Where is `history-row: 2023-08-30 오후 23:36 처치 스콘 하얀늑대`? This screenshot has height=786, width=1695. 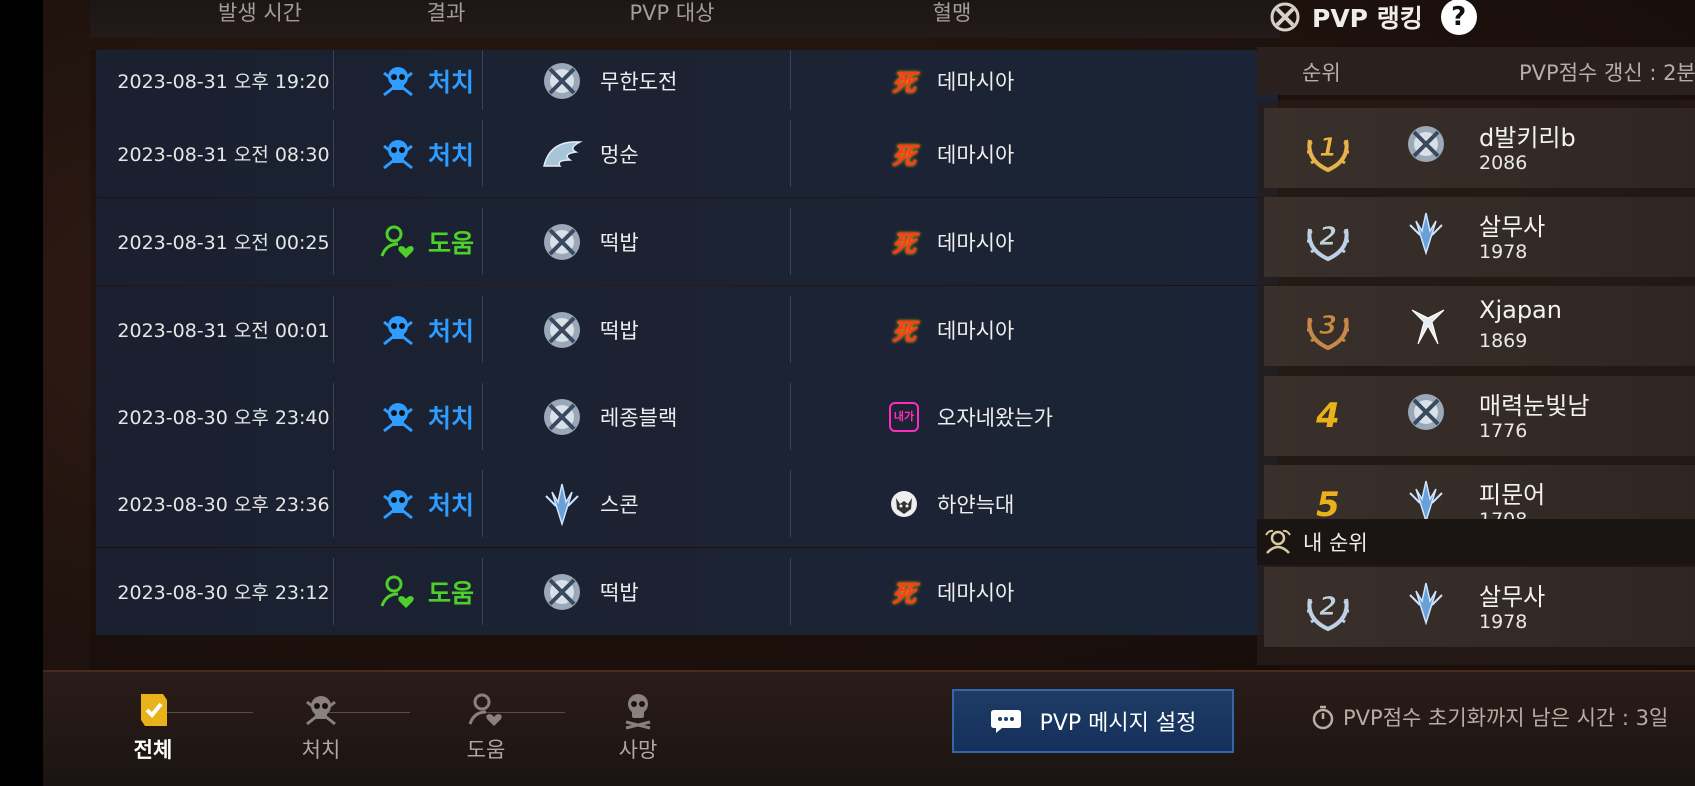
history-row: 2023-08-30 오후 23:36 처치 스콘 하얀늑대 is located at coordinates (687, 503).